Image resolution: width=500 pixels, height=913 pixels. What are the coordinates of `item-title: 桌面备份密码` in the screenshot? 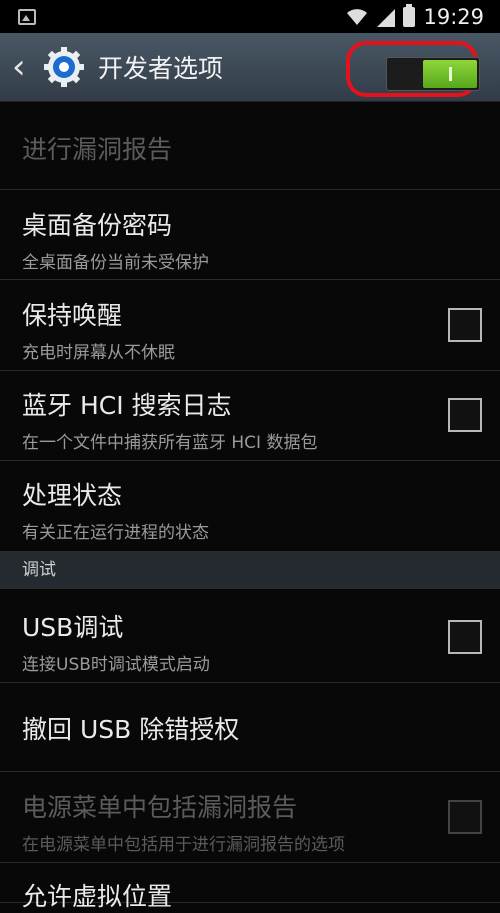 It's located at (97, 225).